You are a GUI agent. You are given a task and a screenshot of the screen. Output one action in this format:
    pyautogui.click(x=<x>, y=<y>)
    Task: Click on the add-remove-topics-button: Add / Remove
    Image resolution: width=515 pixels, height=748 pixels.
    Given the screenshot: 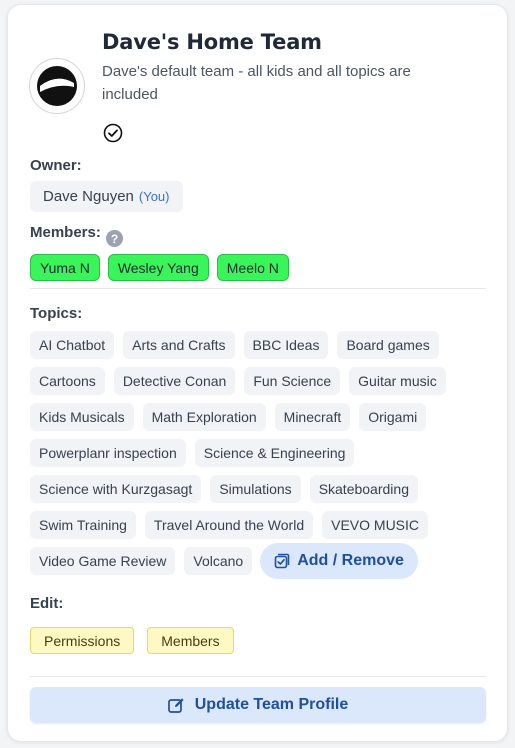 What is the action you would take?
    pyautogui.click(x=339, y=561)
    